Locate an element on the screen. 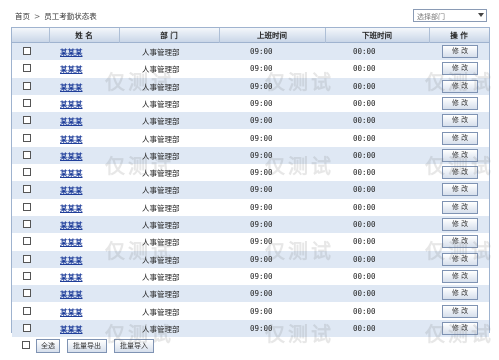  header-checkin: 上班时间 is located at coordinates (272, 35).